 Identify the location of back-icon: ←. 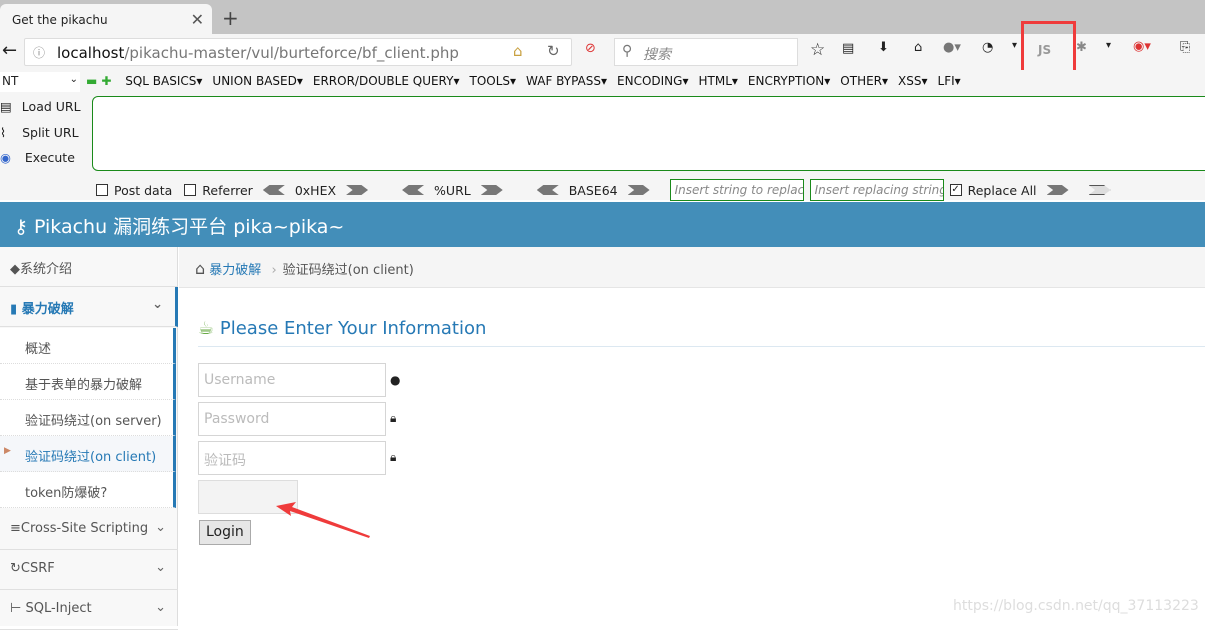
(9, 50).